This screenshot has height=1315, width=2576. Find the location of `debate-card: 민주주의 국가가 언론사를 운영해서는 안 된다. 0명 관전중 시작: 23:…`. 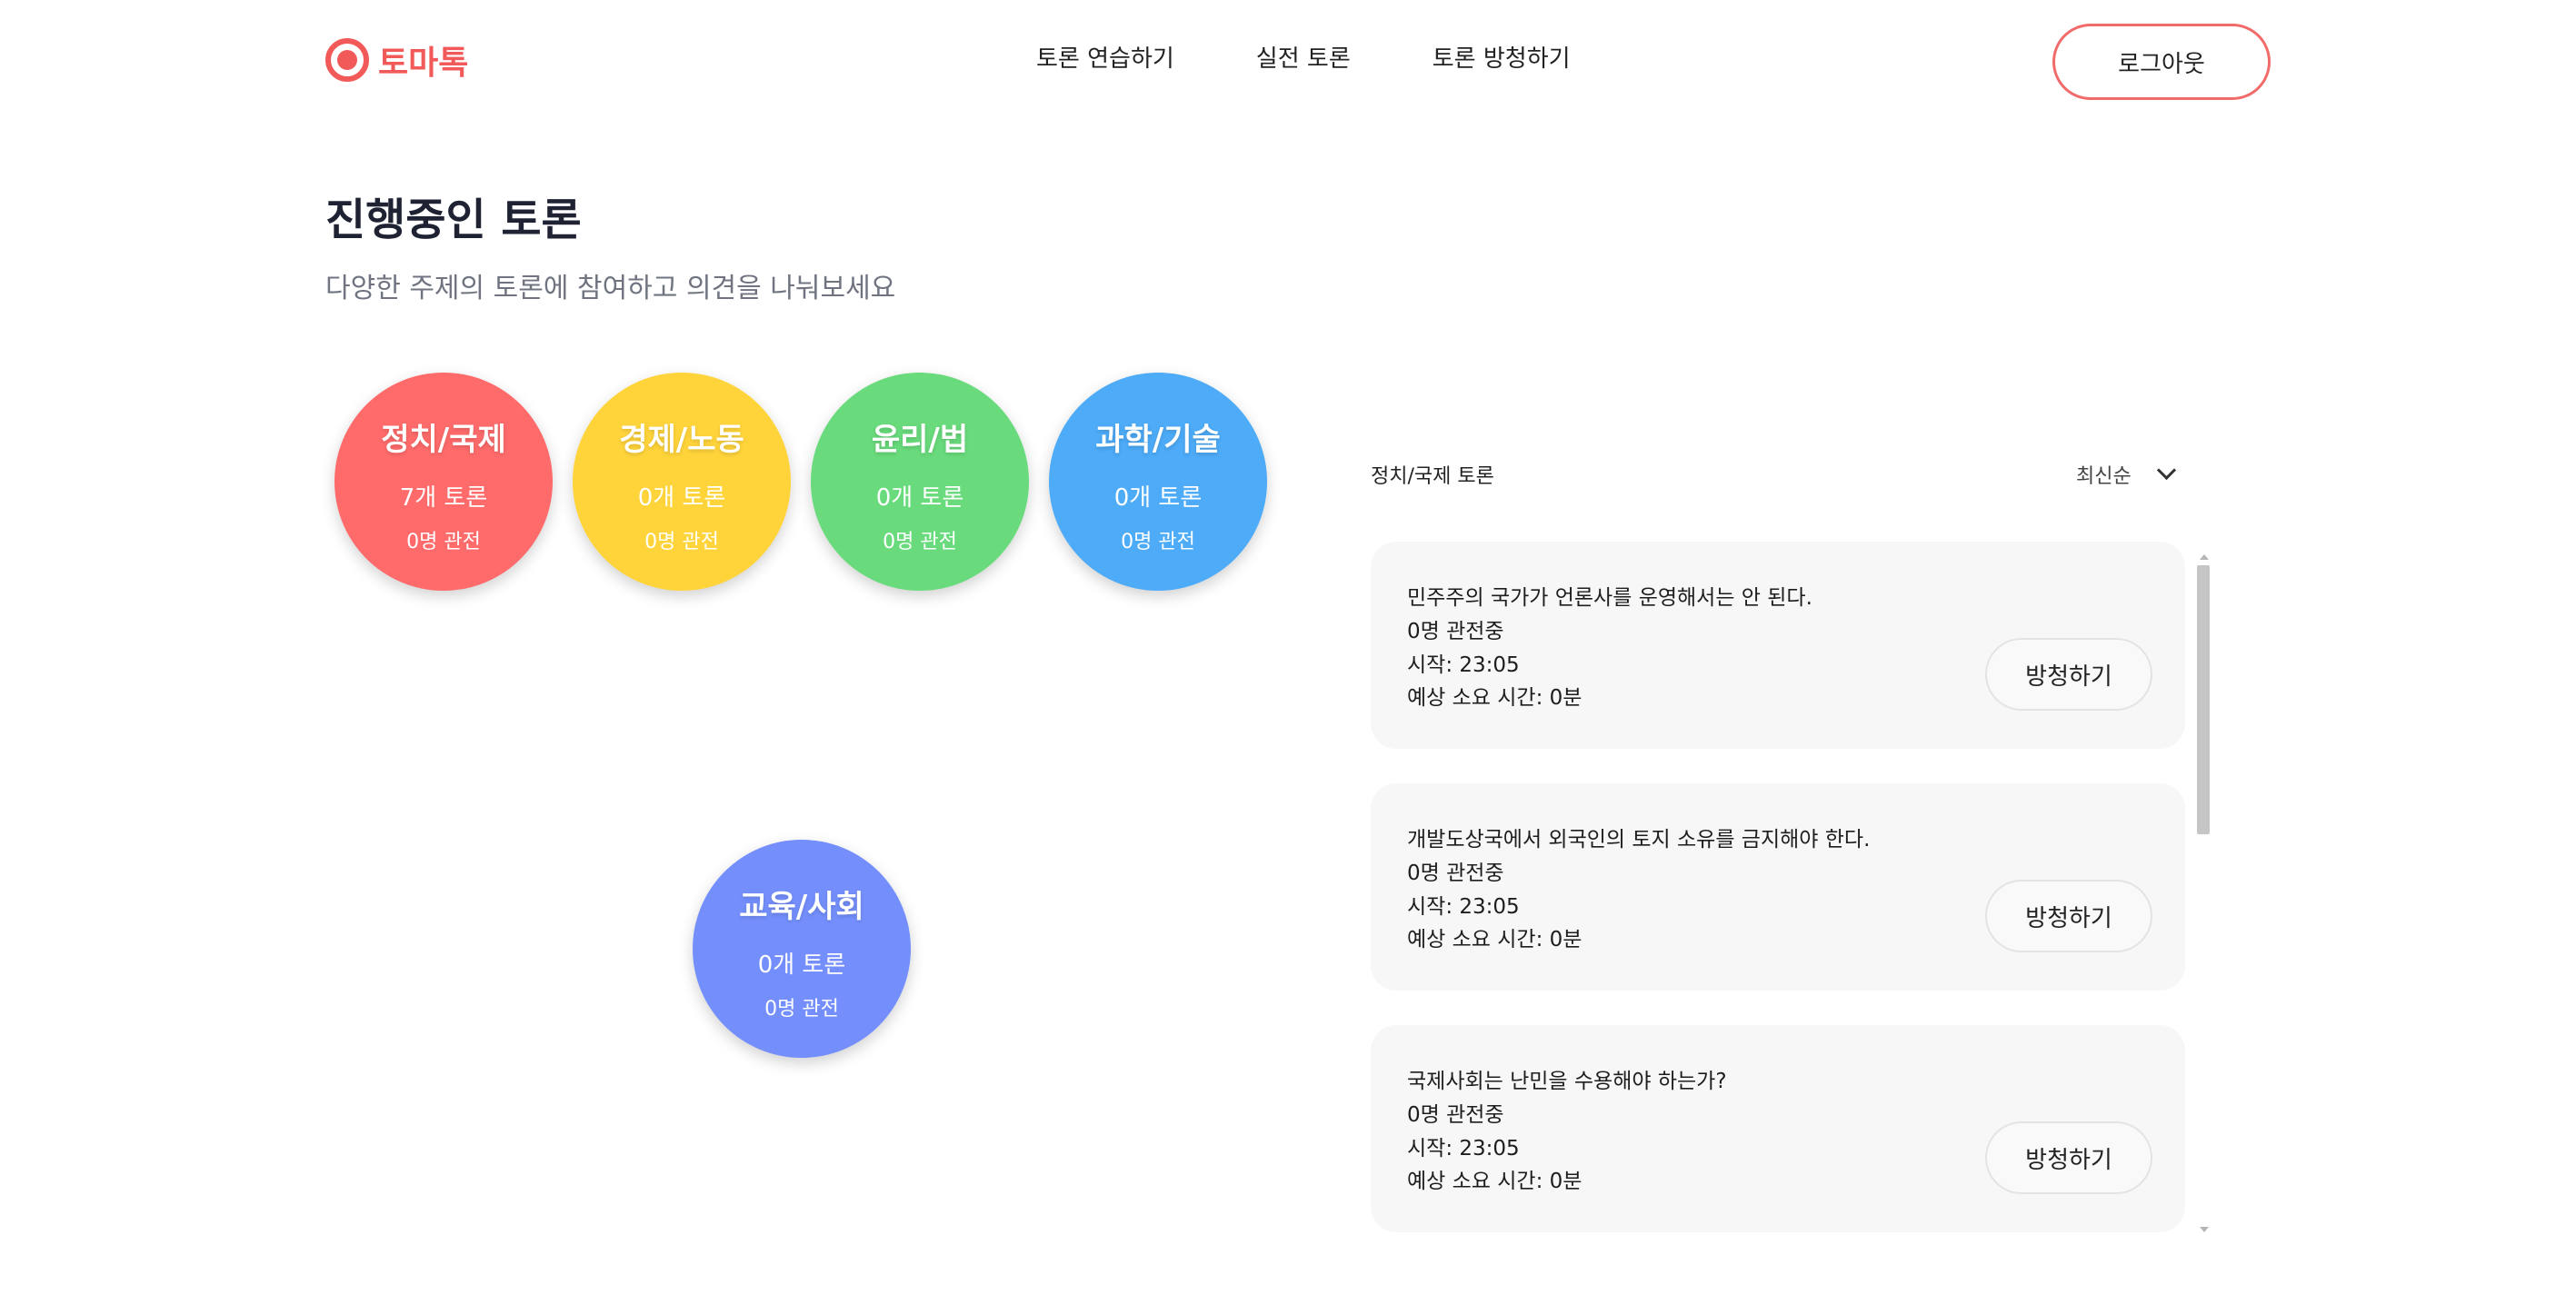

debate-card: 민주주의 국가가 언론사를 운영해서는 안 된다. 0명 관전중 시작: 23:… is located at coordinates (1778, 646).